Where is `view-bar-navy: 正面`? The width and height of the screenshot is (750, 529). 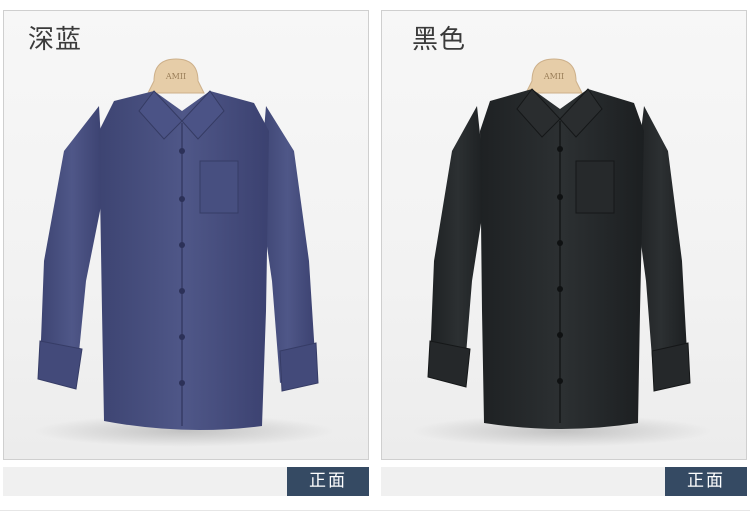
view-bar-navy: 正面 is located at coordinates (186, 481).